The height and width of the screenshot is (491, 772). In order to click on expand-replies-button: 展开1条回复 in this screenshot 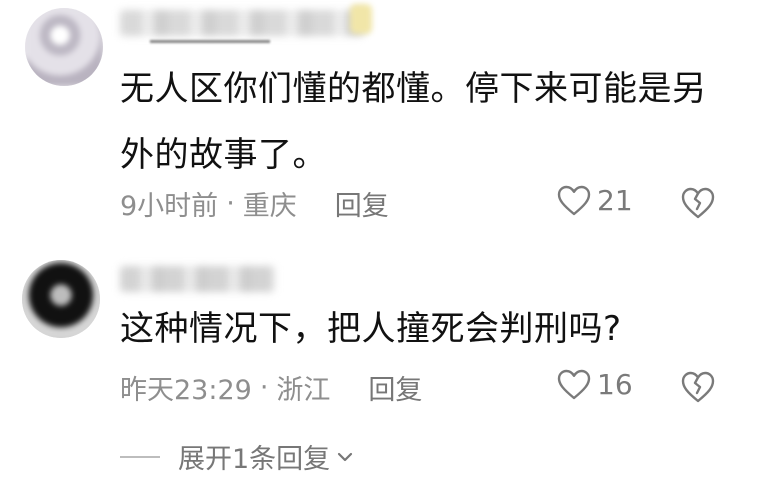, I will do `click(237, 456)`.